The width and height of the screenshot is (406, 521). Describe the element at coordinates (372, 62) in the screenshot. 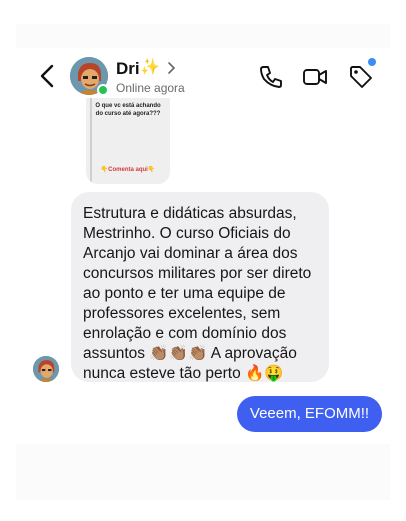

I see `notification-dot` at that location.